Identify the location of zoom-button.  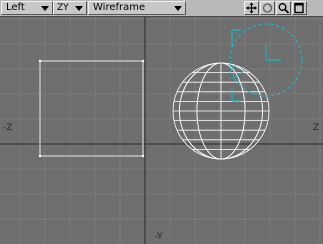
(283, 8).